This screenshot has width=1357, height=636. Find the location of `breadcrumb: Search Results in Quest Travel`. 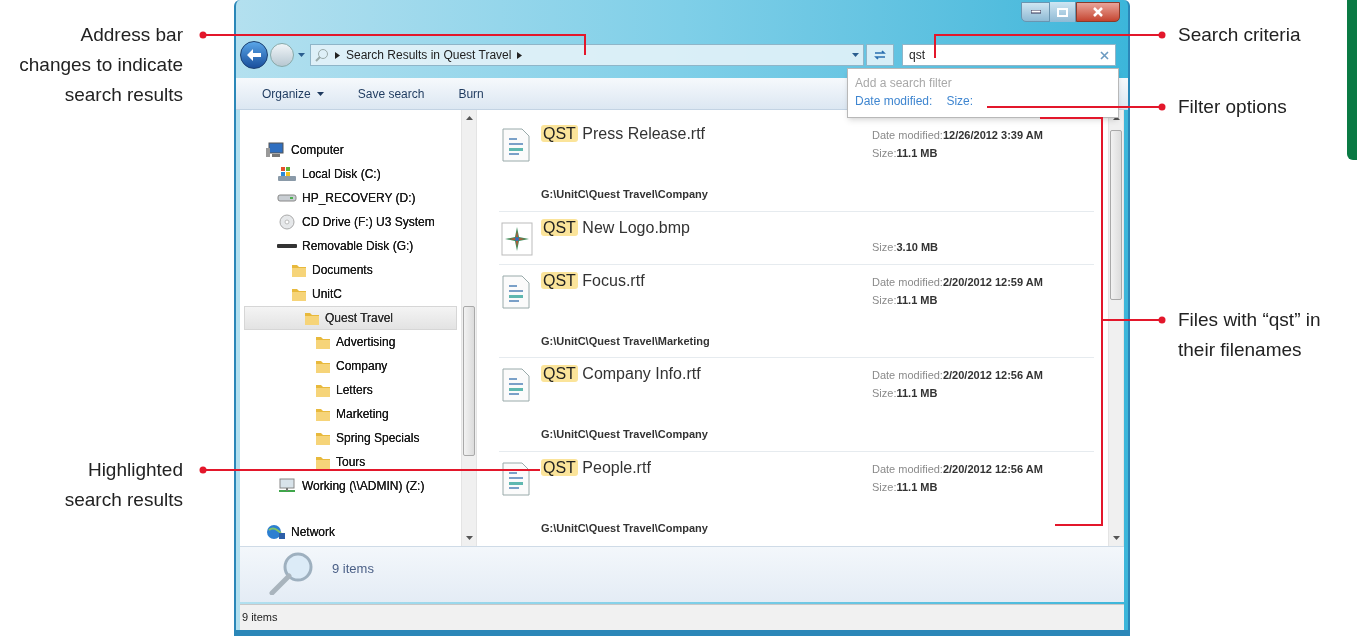

breadcrumb: Search Results in Quest Travel is located at coordinates (429, 55).